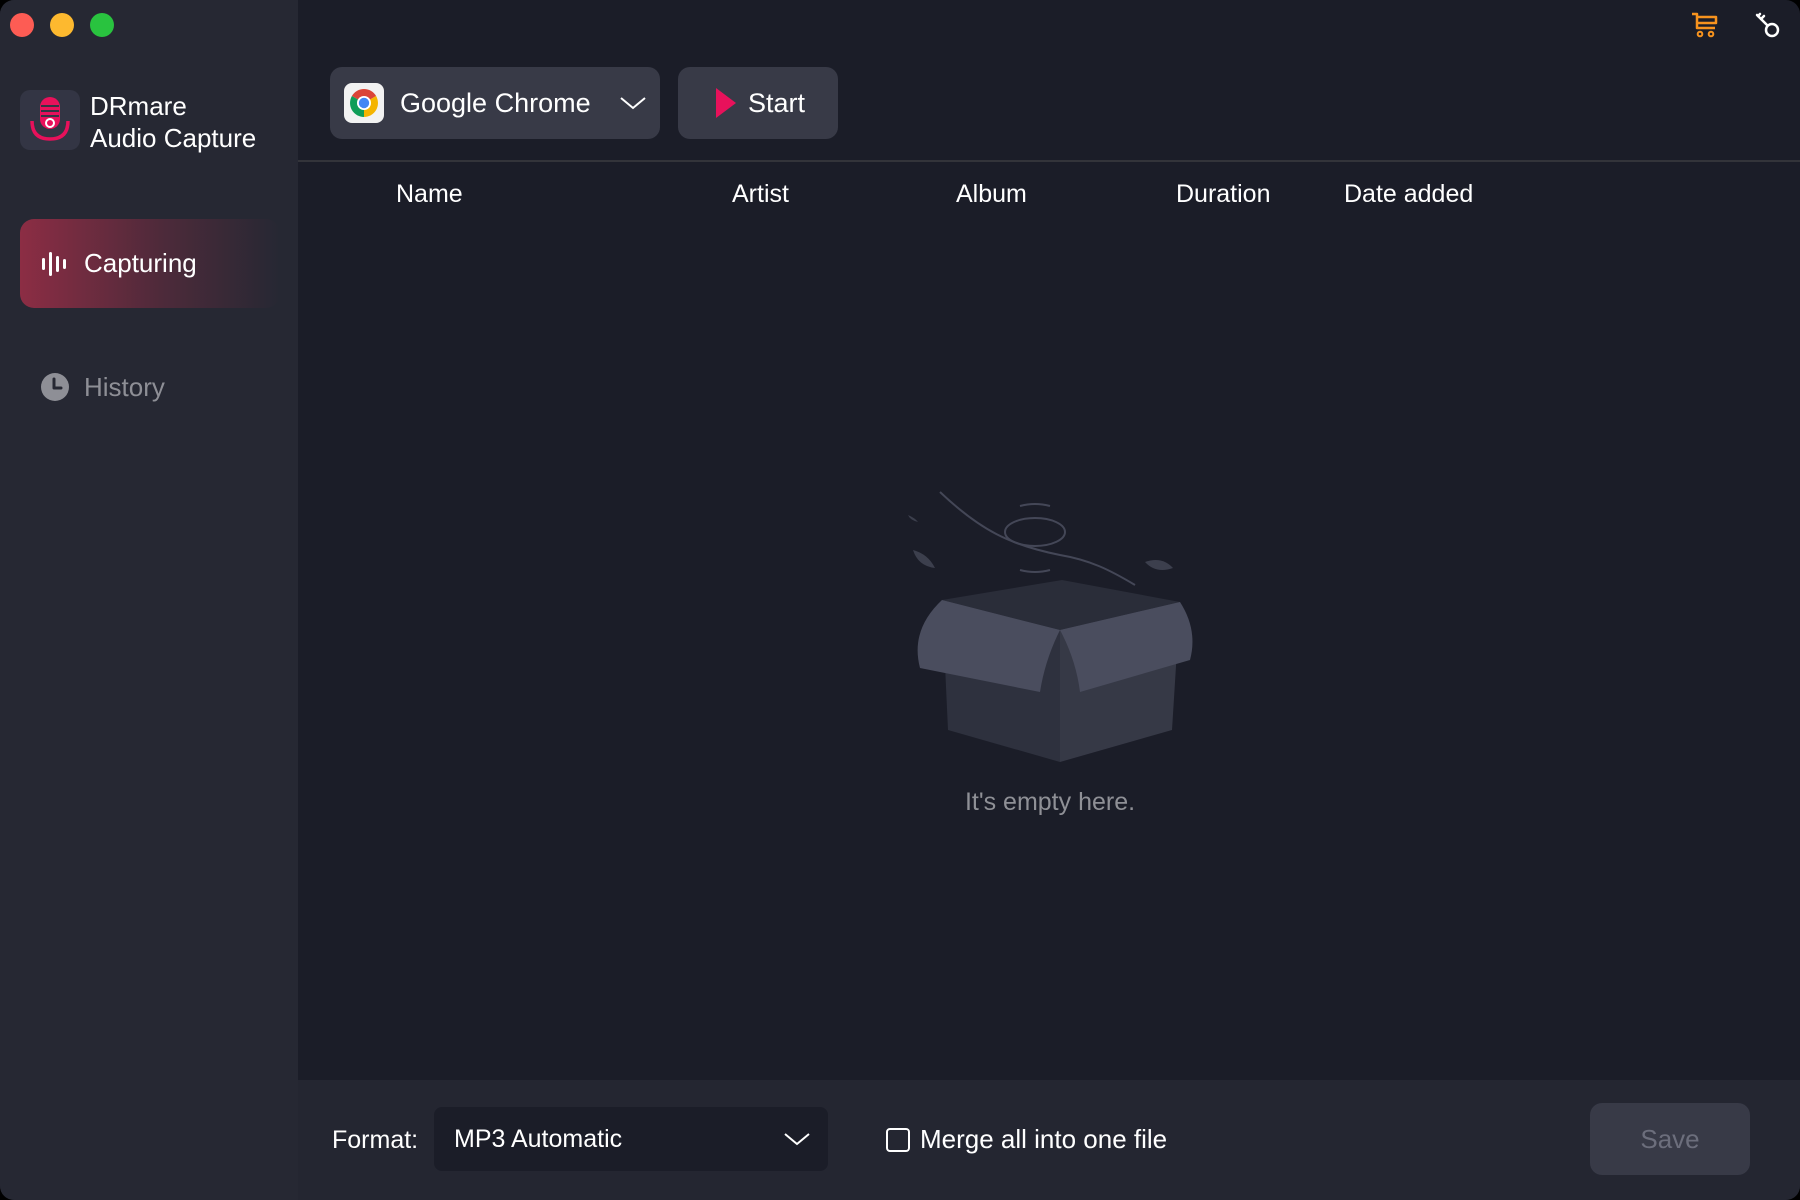  What do you see at coordinates (1044, 1139) in the screenshot?
I see `merge-label: Merge all into one file` at bounding box center [1044, 1139].